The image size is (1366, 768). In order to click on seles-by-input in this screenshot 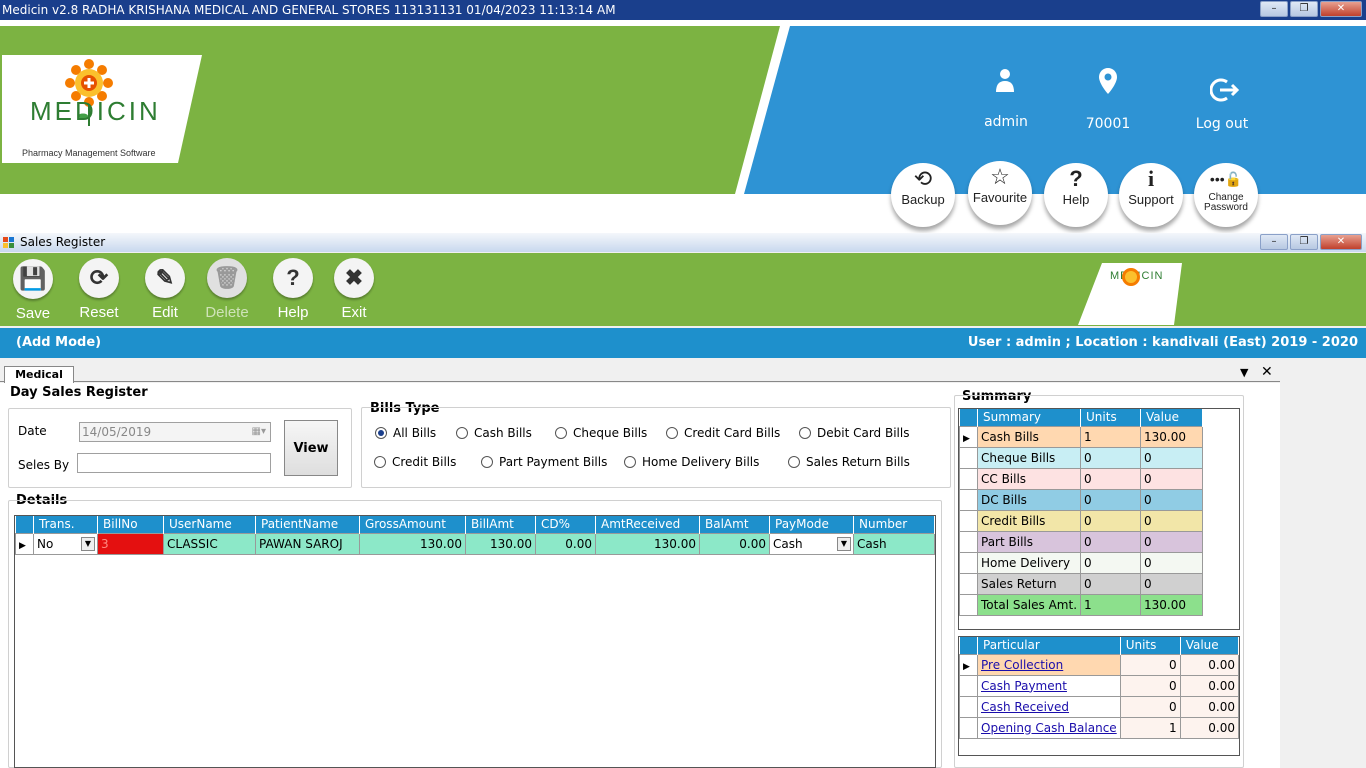, I will do `click(174, 463)`.